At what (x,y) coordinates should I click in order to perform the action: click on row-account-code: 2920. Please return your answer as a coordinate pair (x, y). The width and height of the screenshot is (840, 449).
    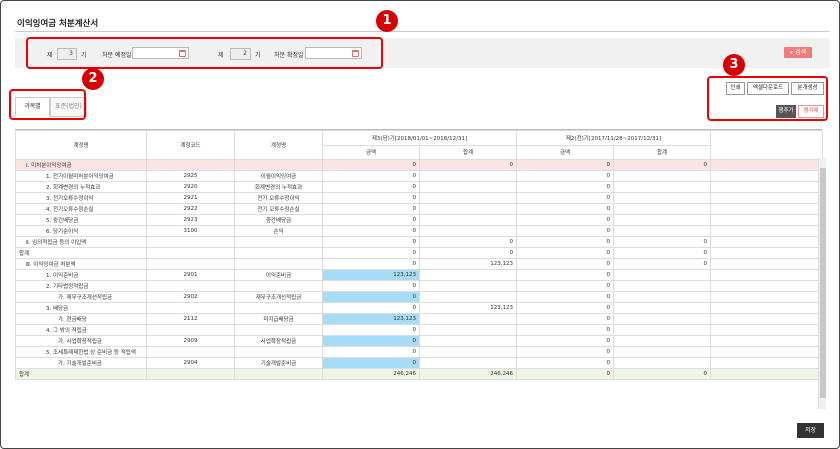
    Looking at the image, I should click on (190, 187).